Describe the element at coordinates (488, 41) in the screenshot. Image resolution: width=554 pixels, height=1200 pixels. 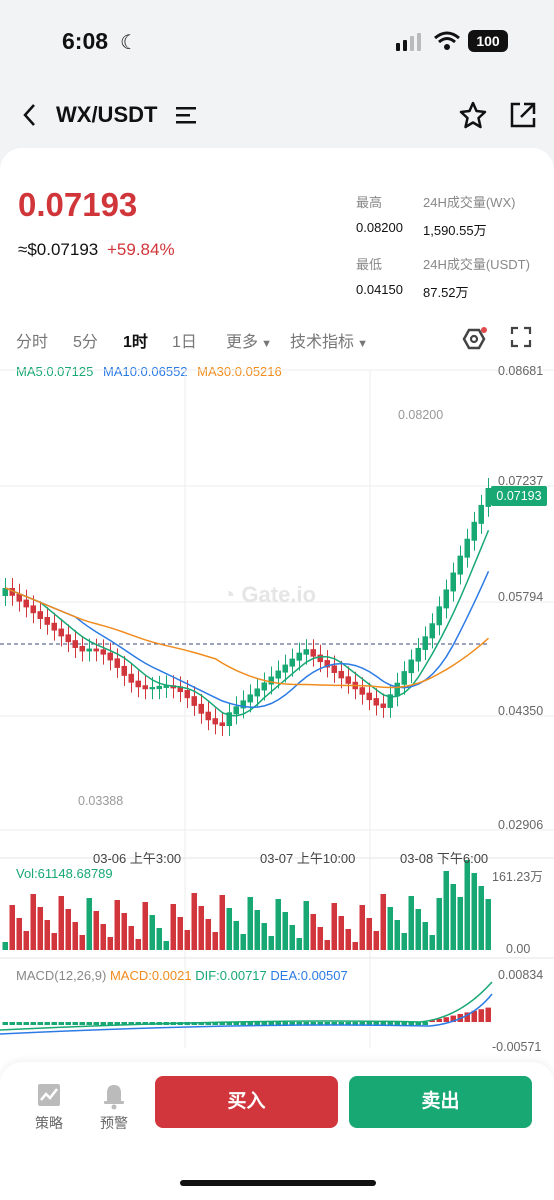
I see `battery-indicator: 100` at that location.